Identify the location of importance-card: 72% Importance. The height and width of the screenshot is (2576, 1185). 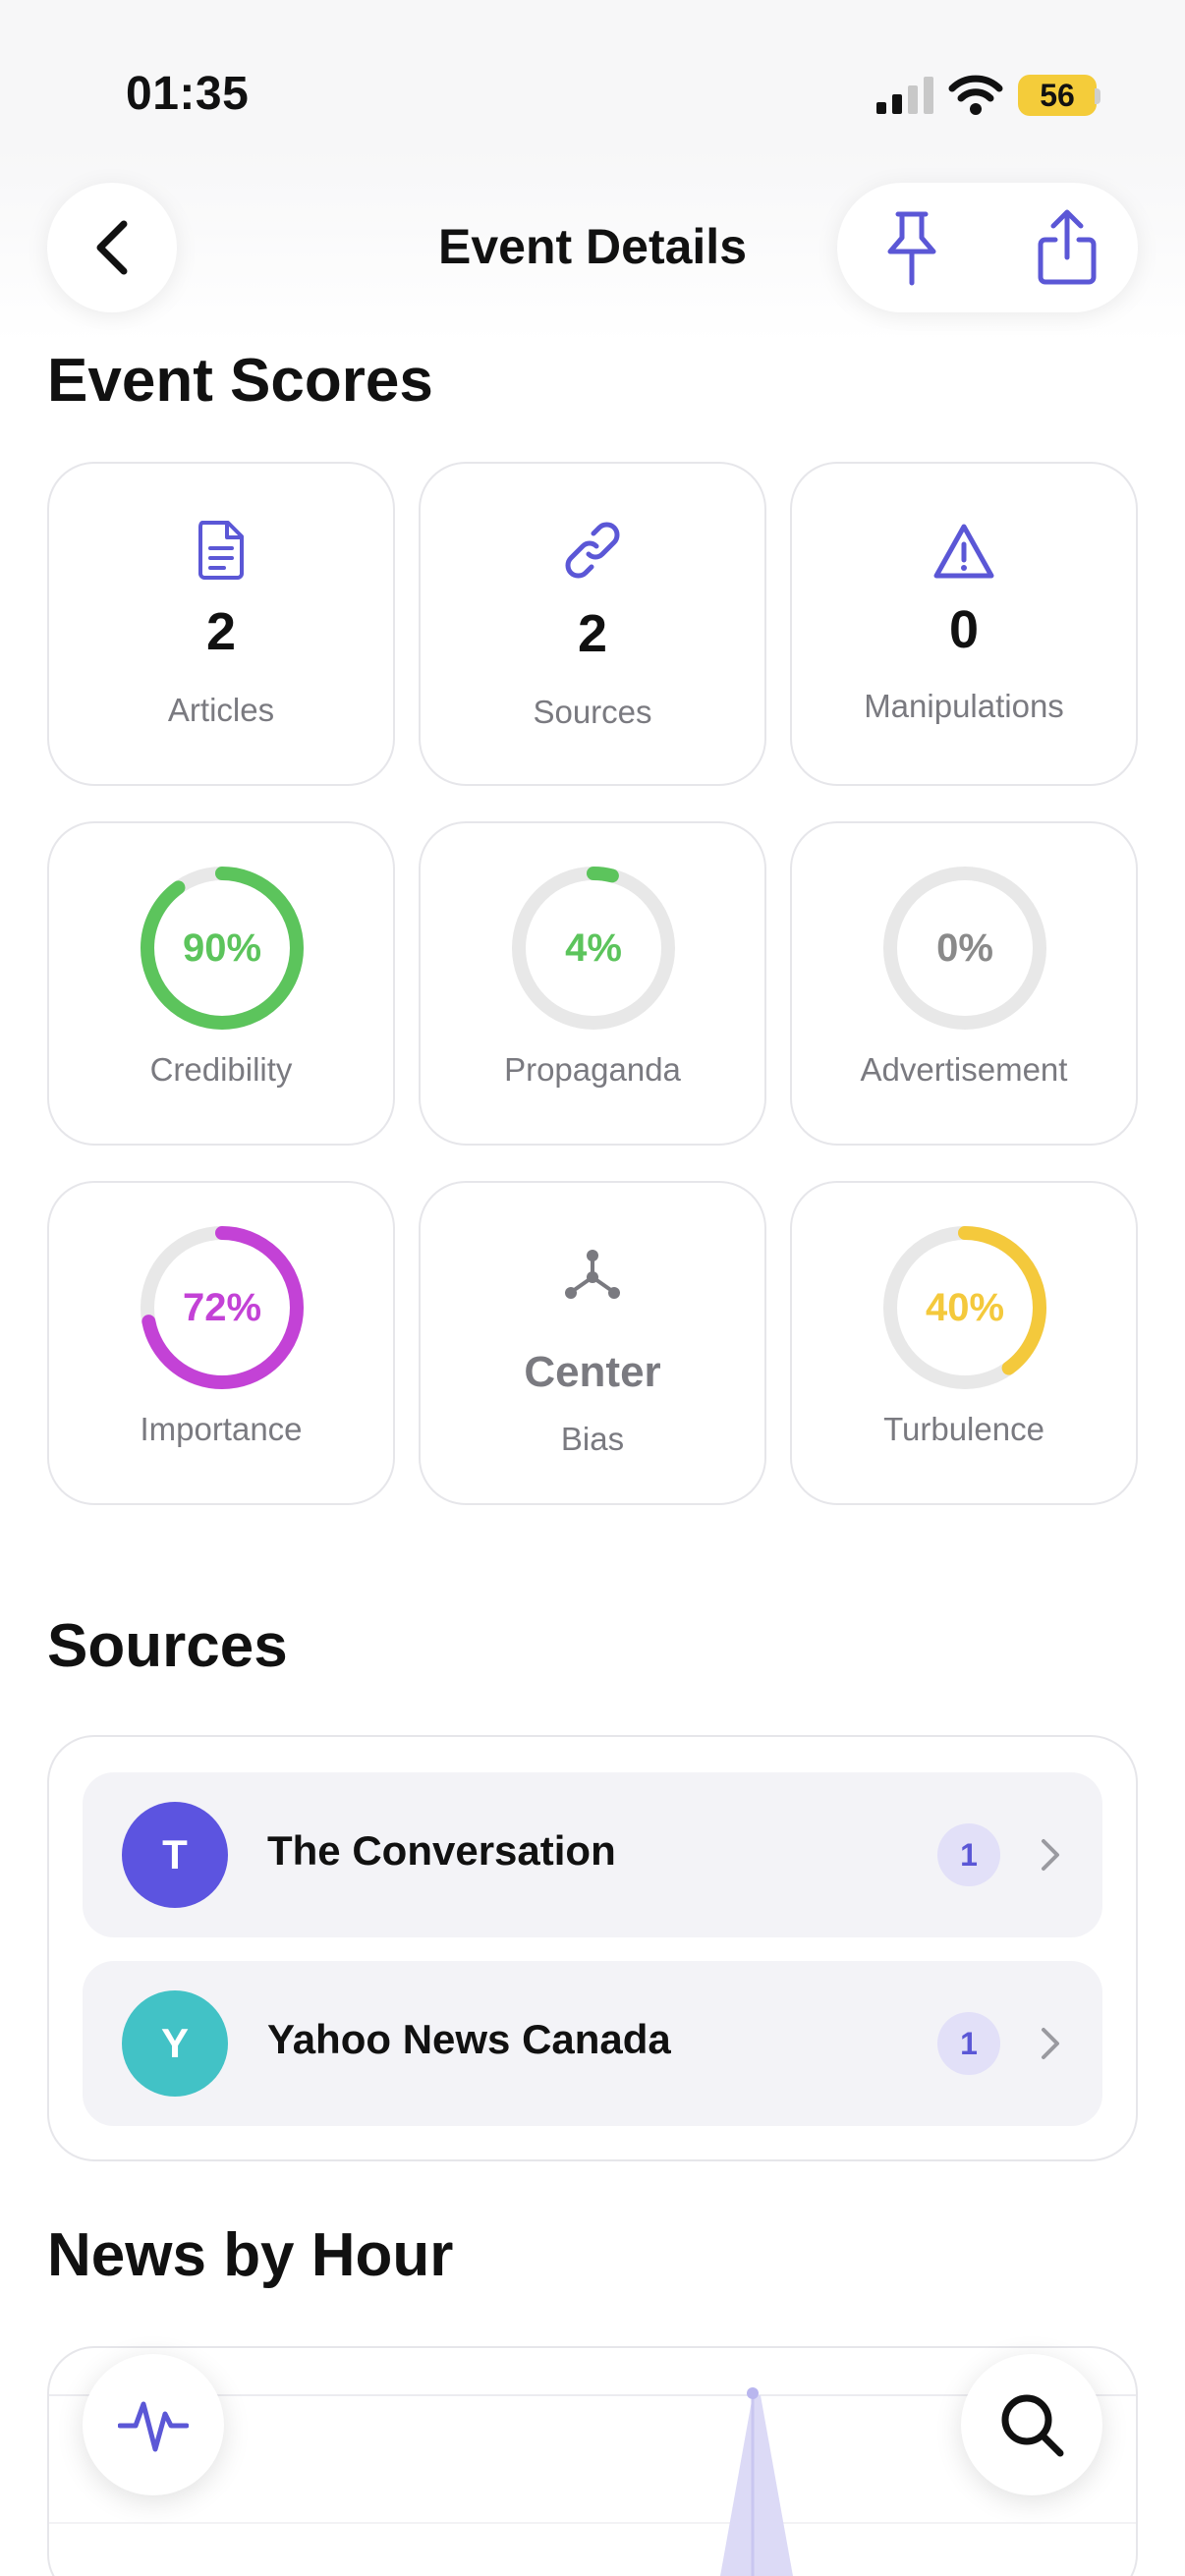
(221, 1343).